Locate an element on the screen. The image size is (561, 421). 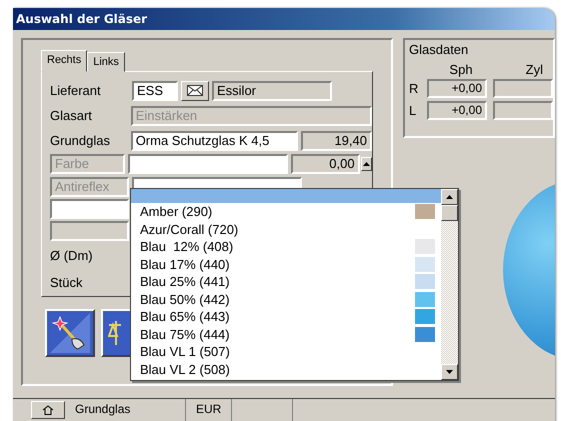
supplier-name-field: Essilor is located at coordinates (272, 90).